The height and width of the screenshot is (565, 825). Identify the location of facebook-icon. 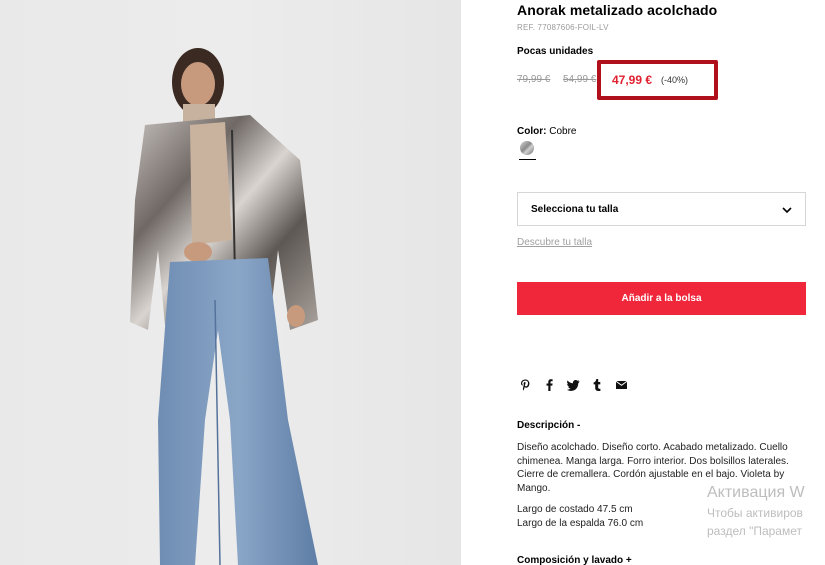
(549, 385).